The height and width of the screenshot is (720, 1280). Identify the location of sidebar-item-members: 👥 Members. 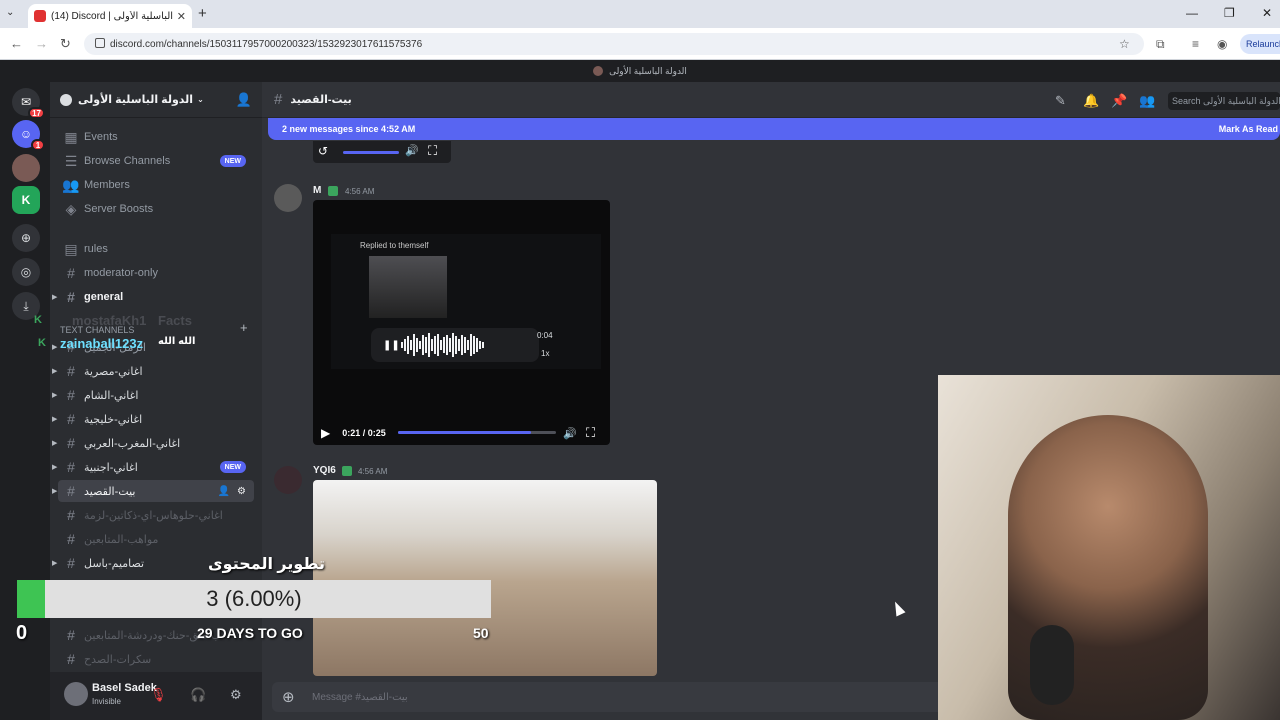
(156, 185).